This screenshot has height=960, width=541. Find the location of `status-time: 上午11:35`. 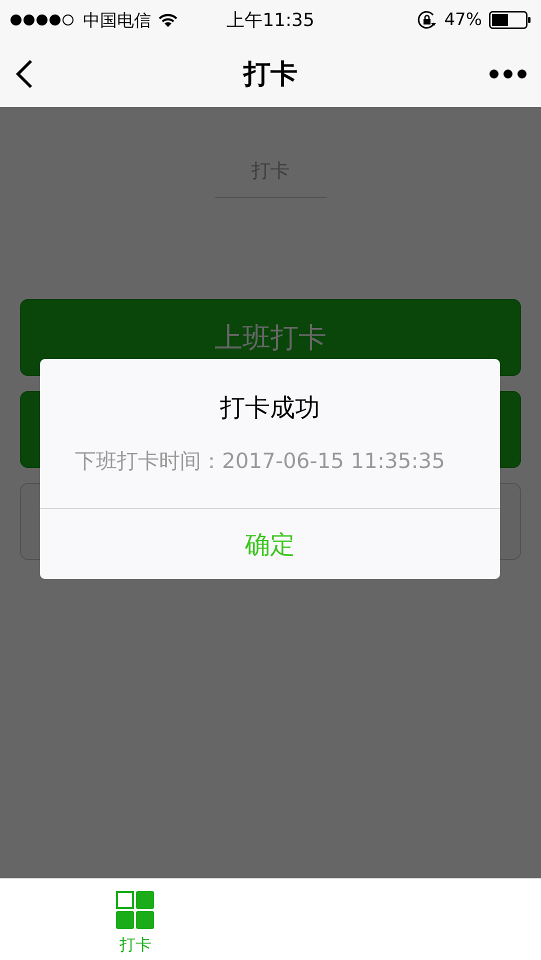

status-time: 上午11:35 is located at coordinates (270, 20).